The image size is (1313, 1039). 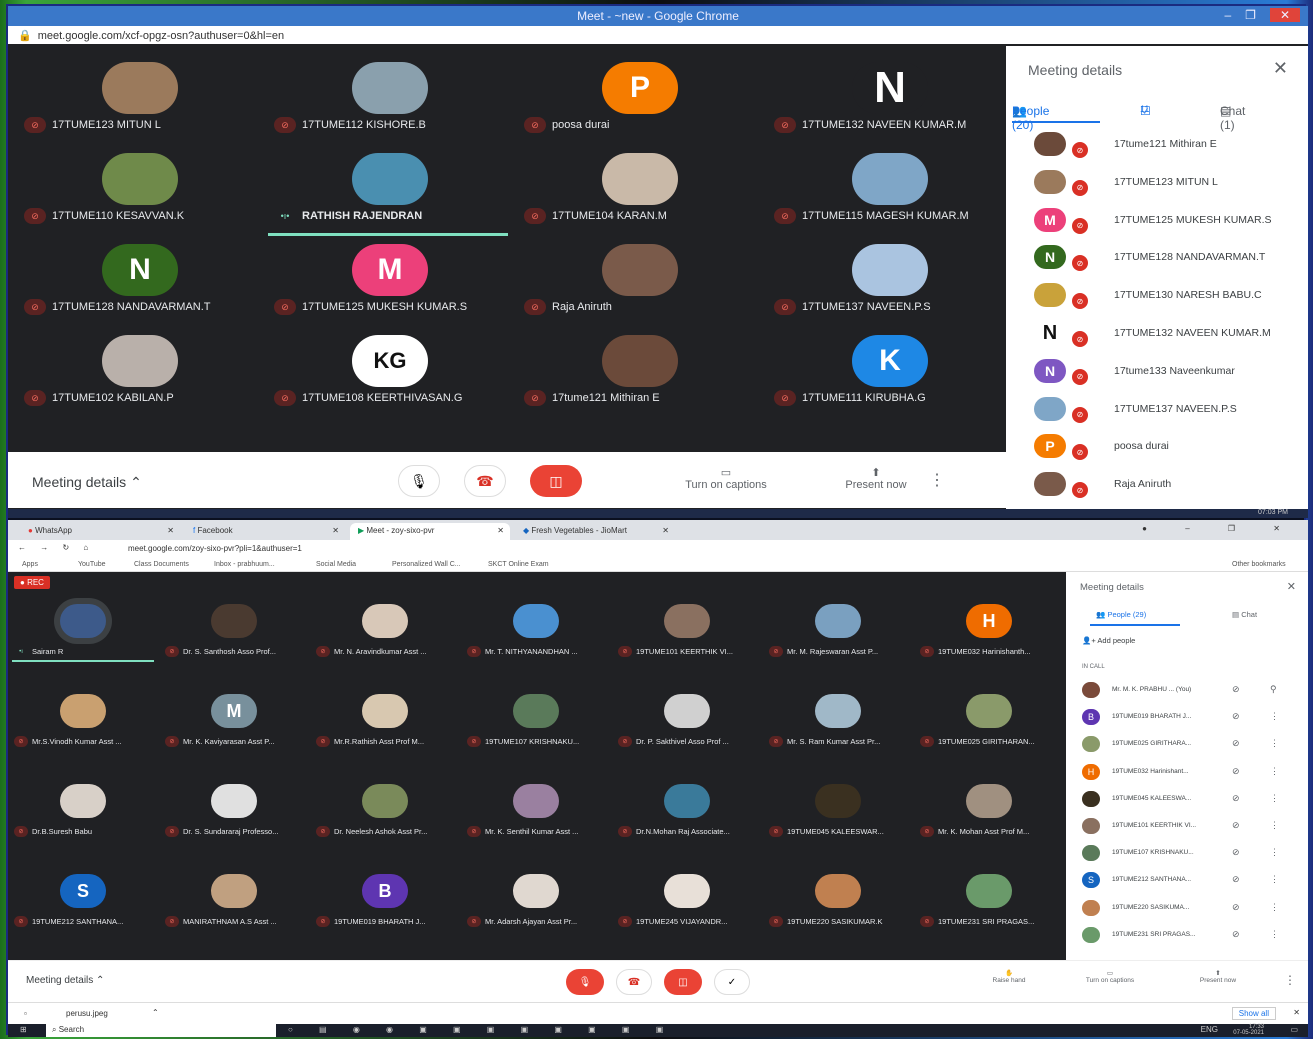 What do you see at coordinates (638, 192) in the screenshot?
I see `participant-tile: ⊘ 17TUME104 KARAN.M` at bounding box center [638, 192].